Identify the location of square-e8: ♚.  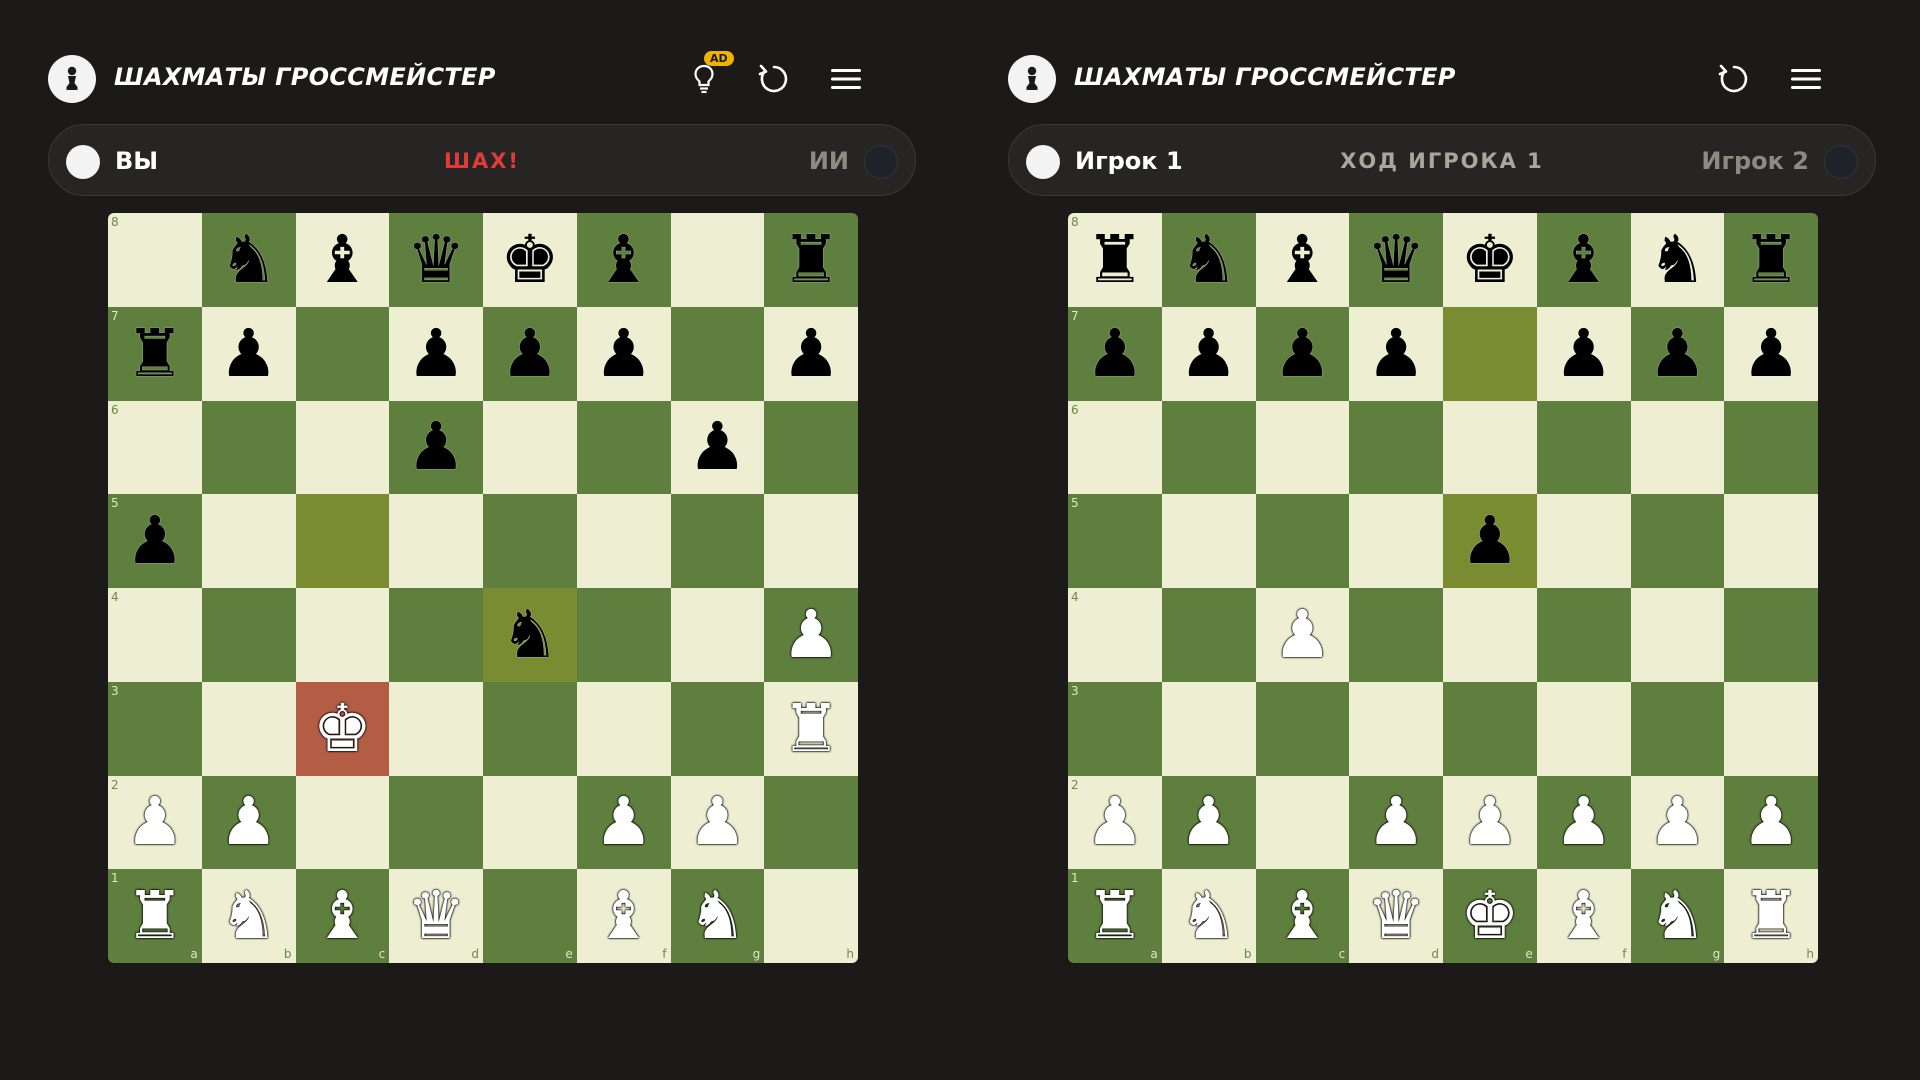
(530, 260).